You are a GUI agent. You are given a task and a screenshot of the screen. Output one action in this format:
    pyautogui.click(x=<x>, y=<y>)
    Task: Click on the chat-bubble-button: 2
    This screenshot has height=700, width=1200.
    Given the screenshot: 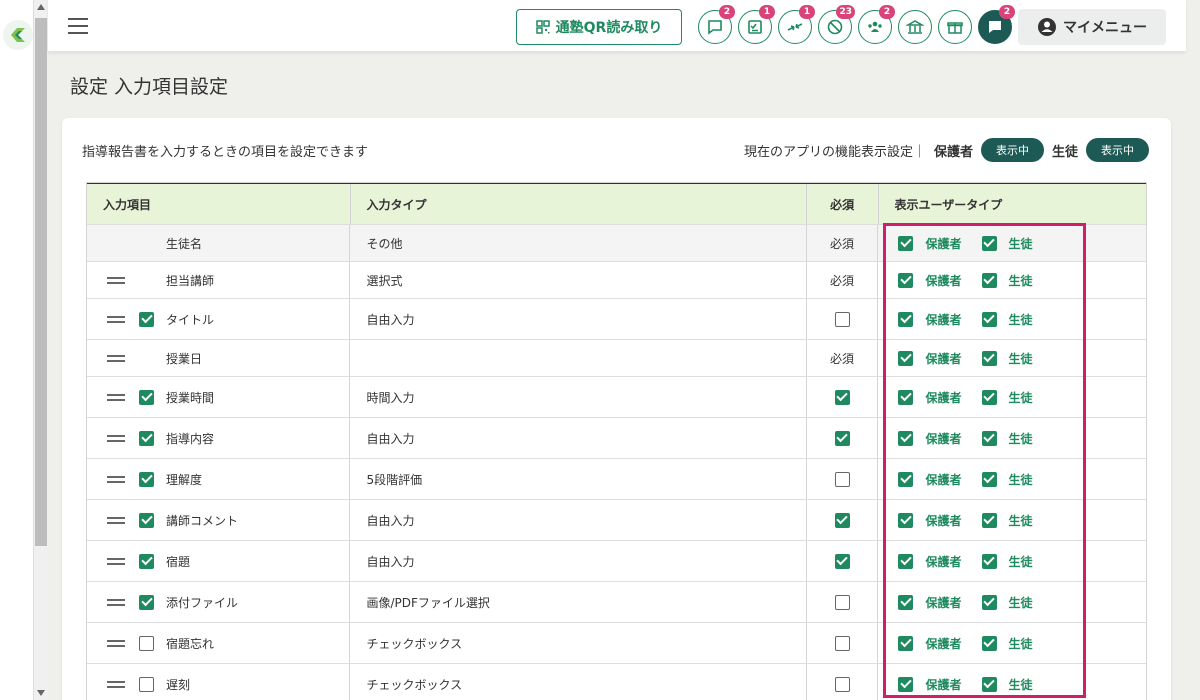 What is the action you would take?
    pyautogui.click(x=716, y=24)
    